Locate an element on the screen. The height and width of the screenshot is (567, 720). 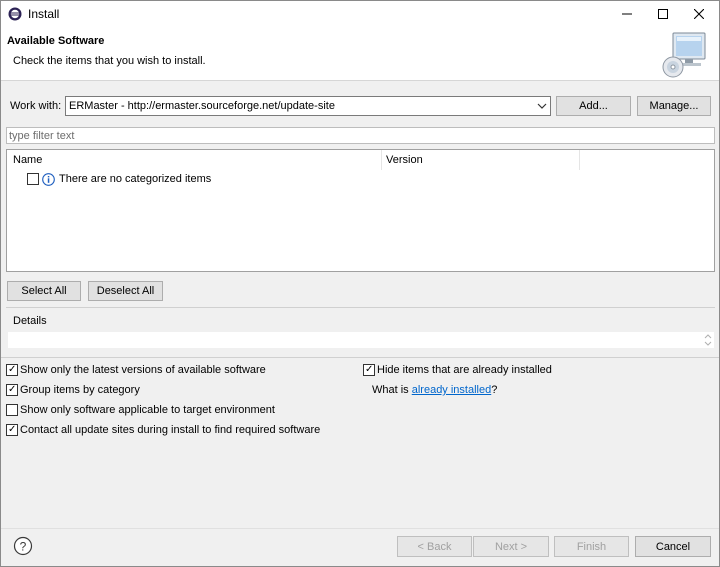
info-icon is located at coordinates (48, 179).